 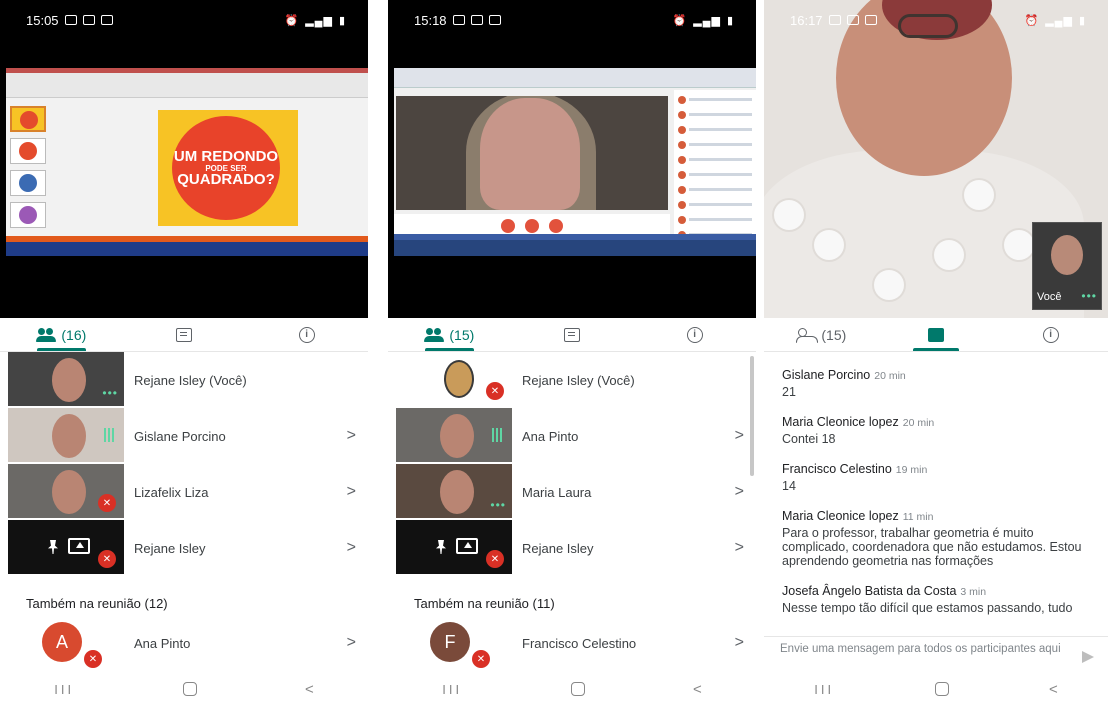 I want to click on presentation-view: 15:18 ⏰ ▂▄▆ ▮, so click(x=572, y=159).